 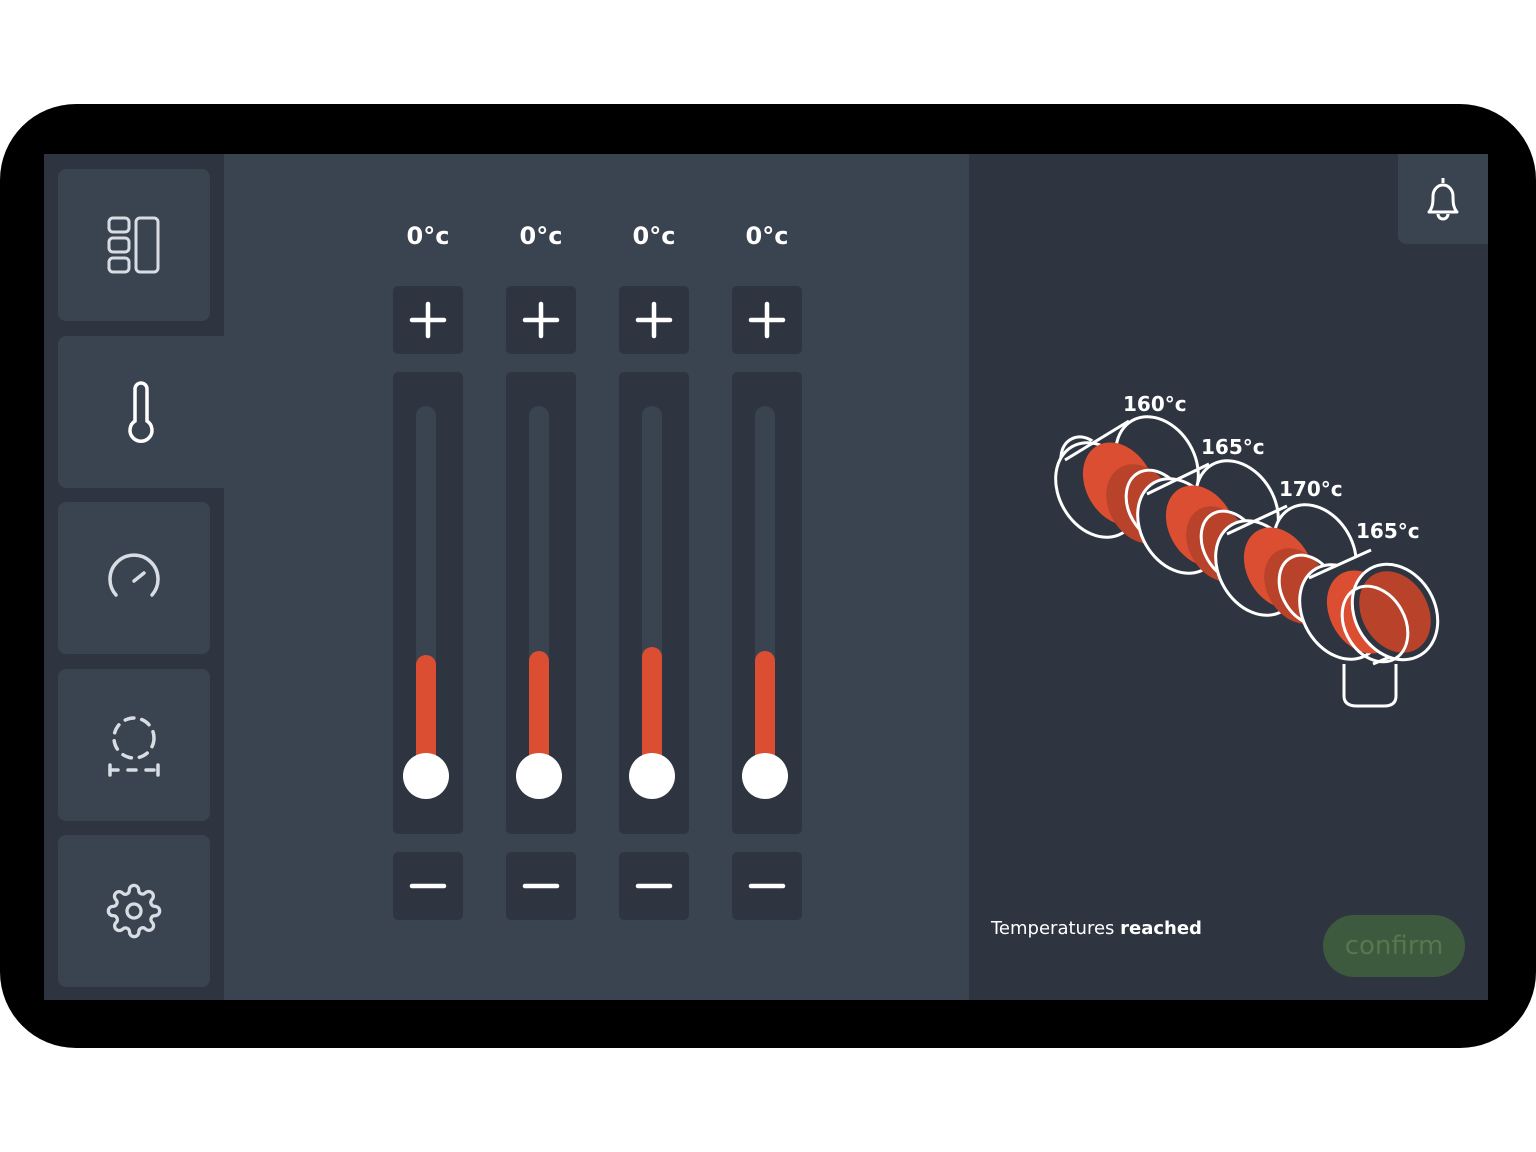 I want to click on zone-column-1: 0°c, so click(x=428, y=577).